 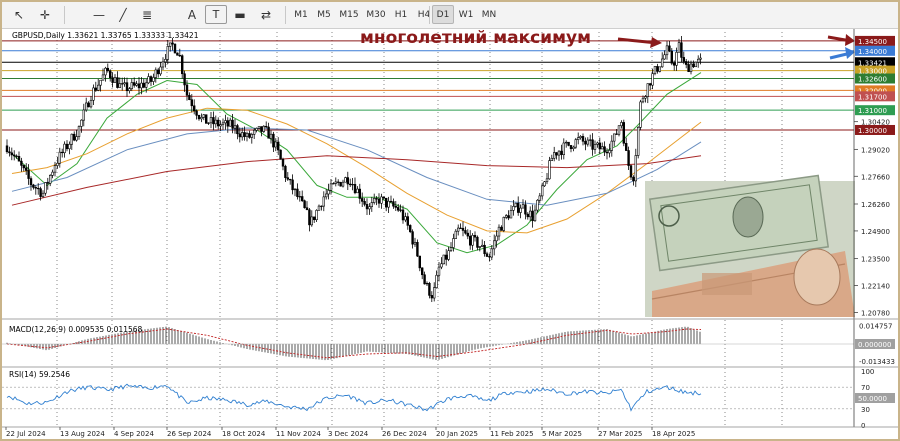 I want to click on currency-photo, so click(x=750, y=245).